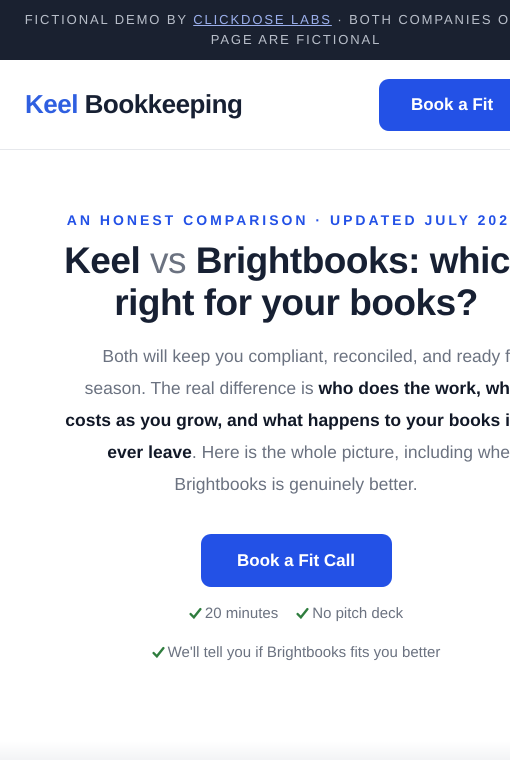 The width and height of the screenshot is (510, 760). Describe the element at coordinates (133, 104) in the screenshot. I see `logo: Keel Bookkeeping` at that location.